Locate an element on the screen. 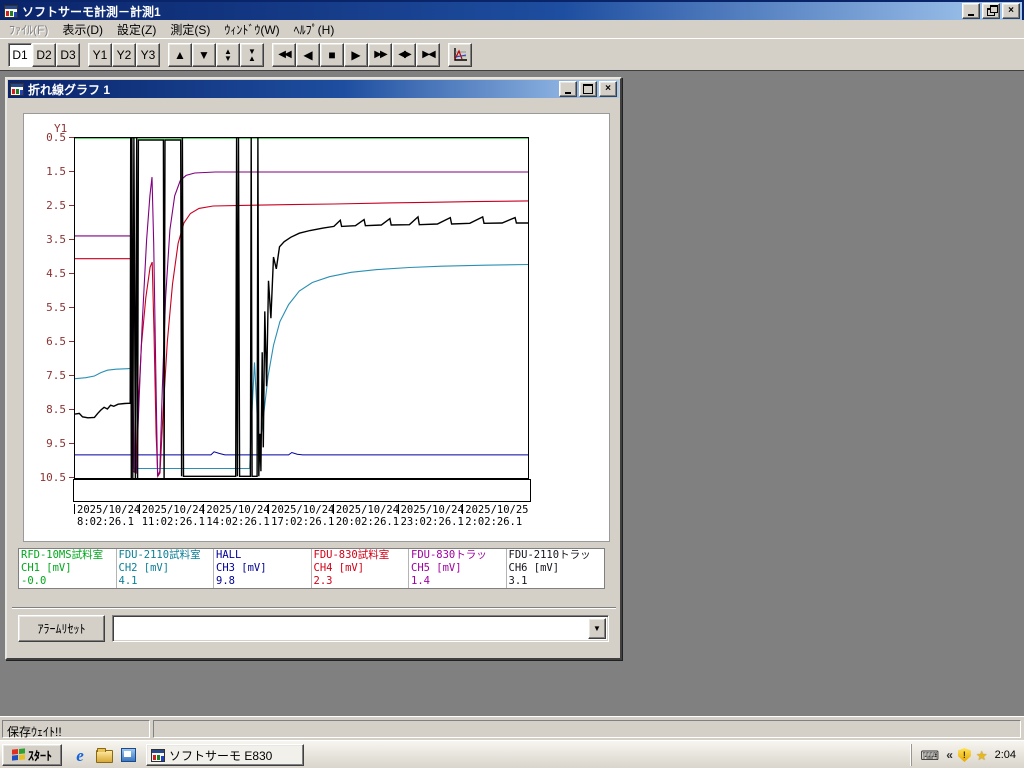 This screenshot has width=1024, height=768. status-message-panel: 保存ｳｪｲﾄ!! is located at coordinates (76, 729).